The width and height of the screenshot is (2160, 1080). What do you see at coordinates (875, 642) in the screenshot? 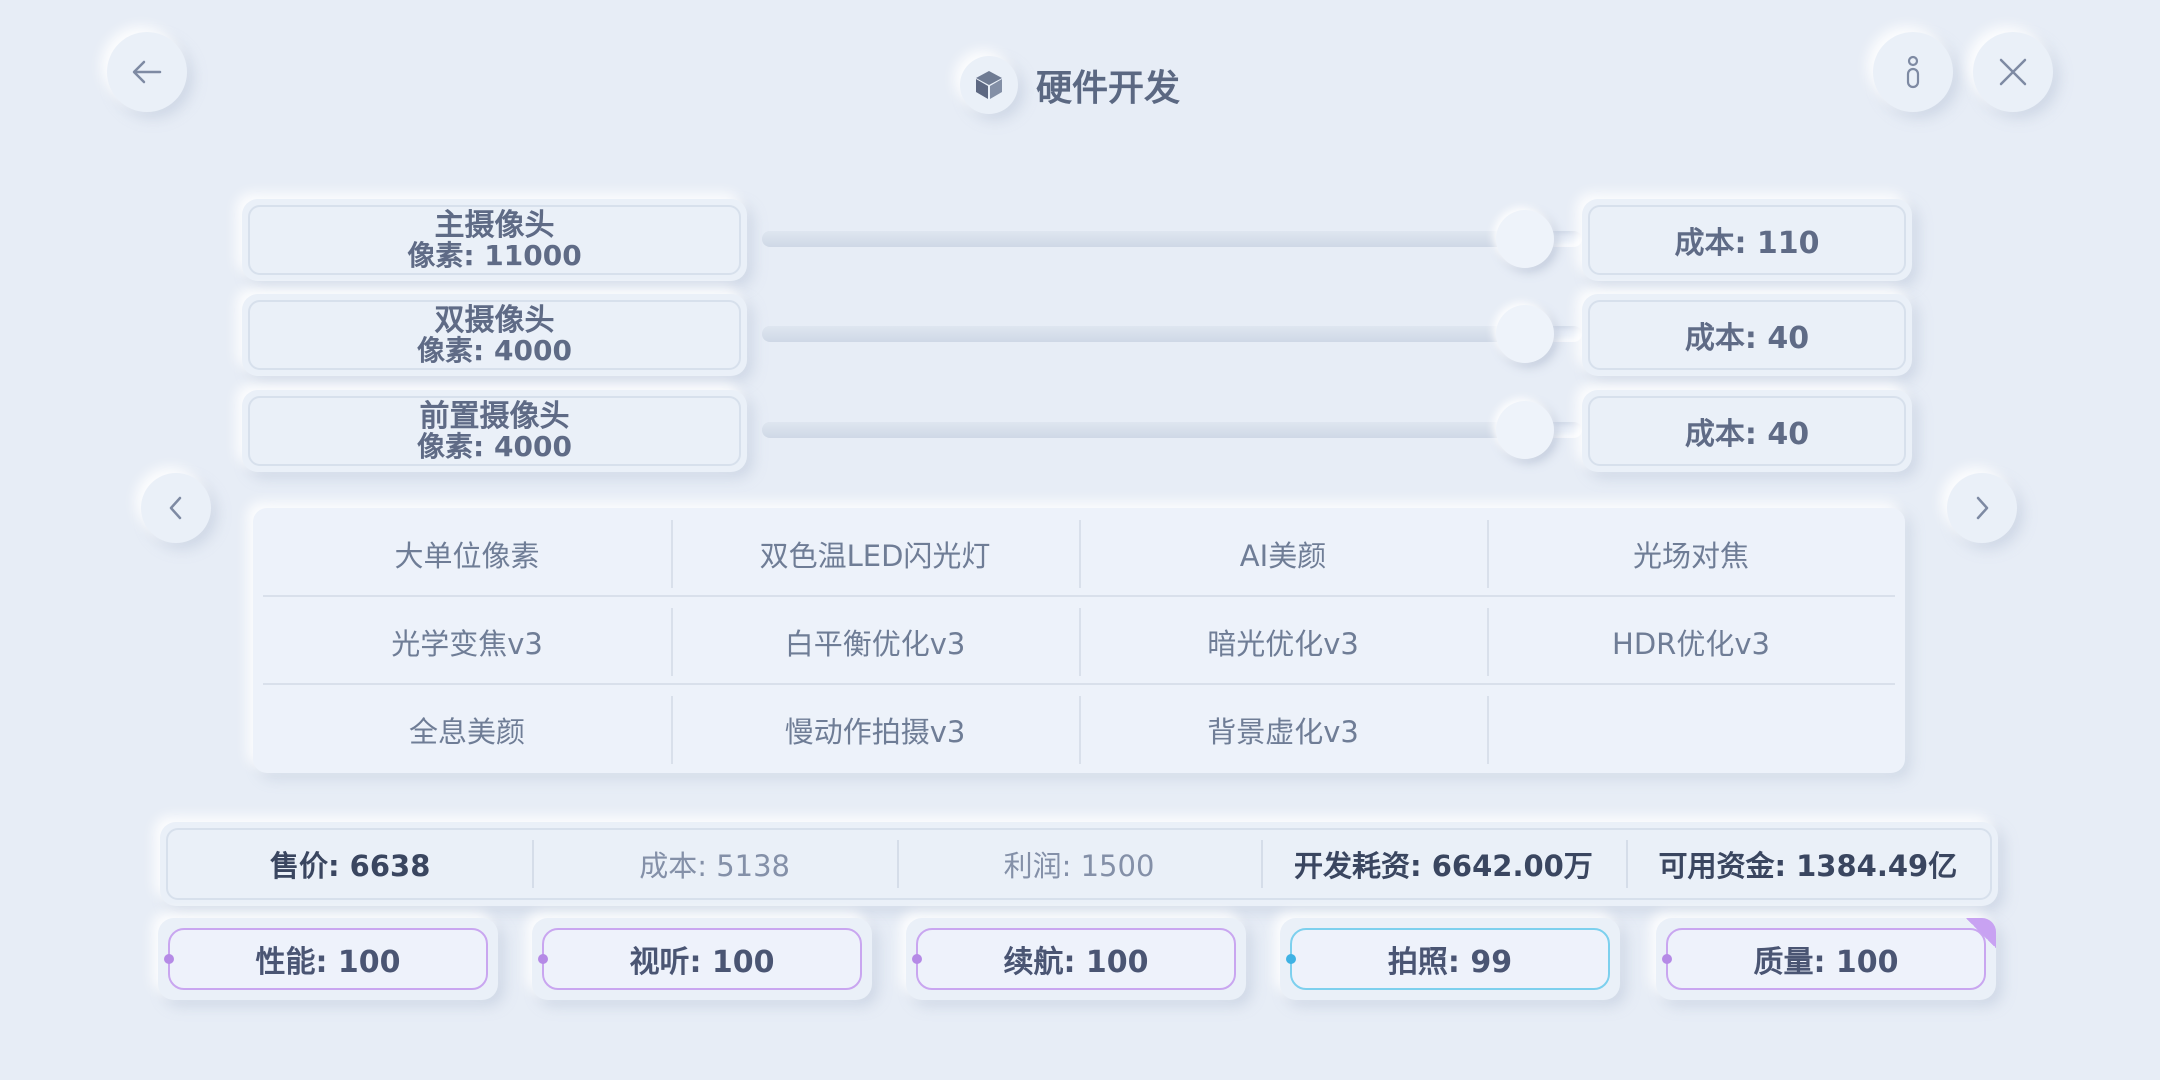
I see `feature-item: 白平衡优化v3` at bounding box center [875, 642].